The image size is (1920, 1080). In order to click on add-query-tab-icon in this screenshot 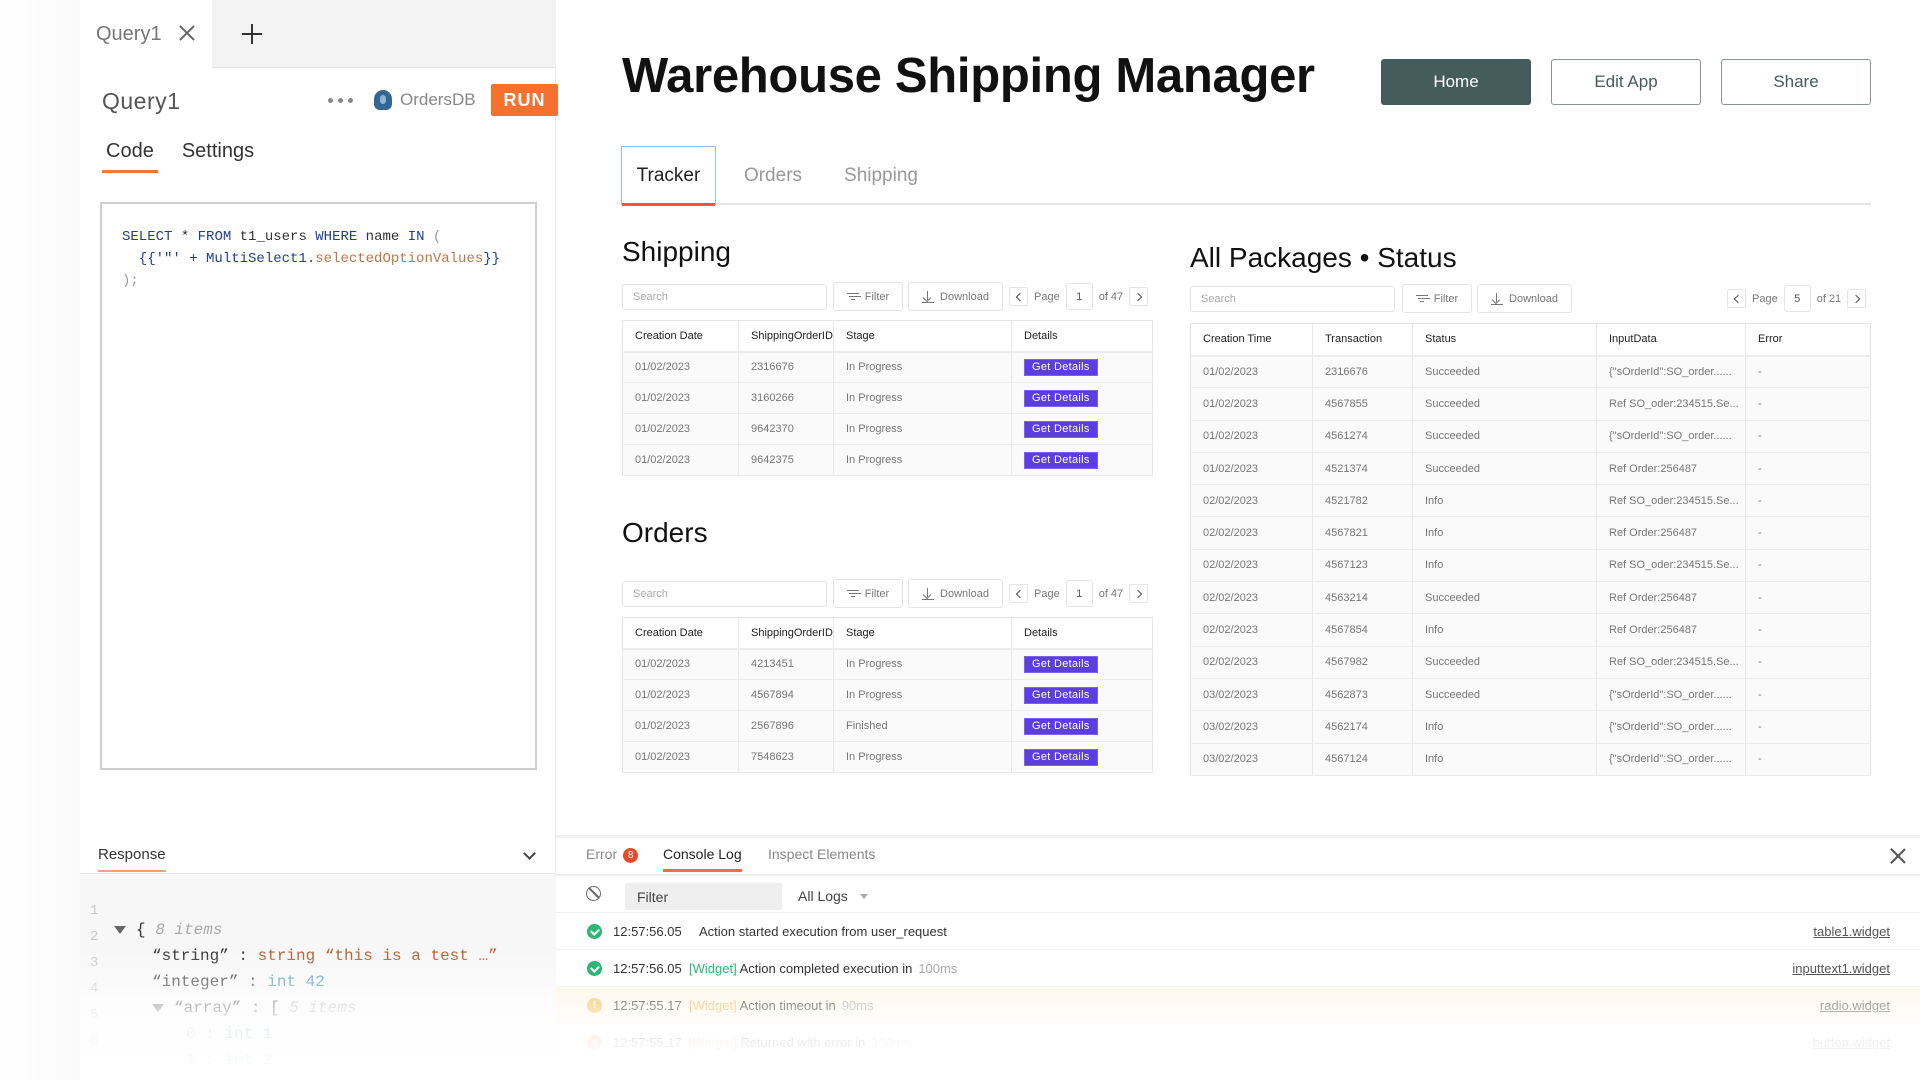, I will do `click(252, 34)`.